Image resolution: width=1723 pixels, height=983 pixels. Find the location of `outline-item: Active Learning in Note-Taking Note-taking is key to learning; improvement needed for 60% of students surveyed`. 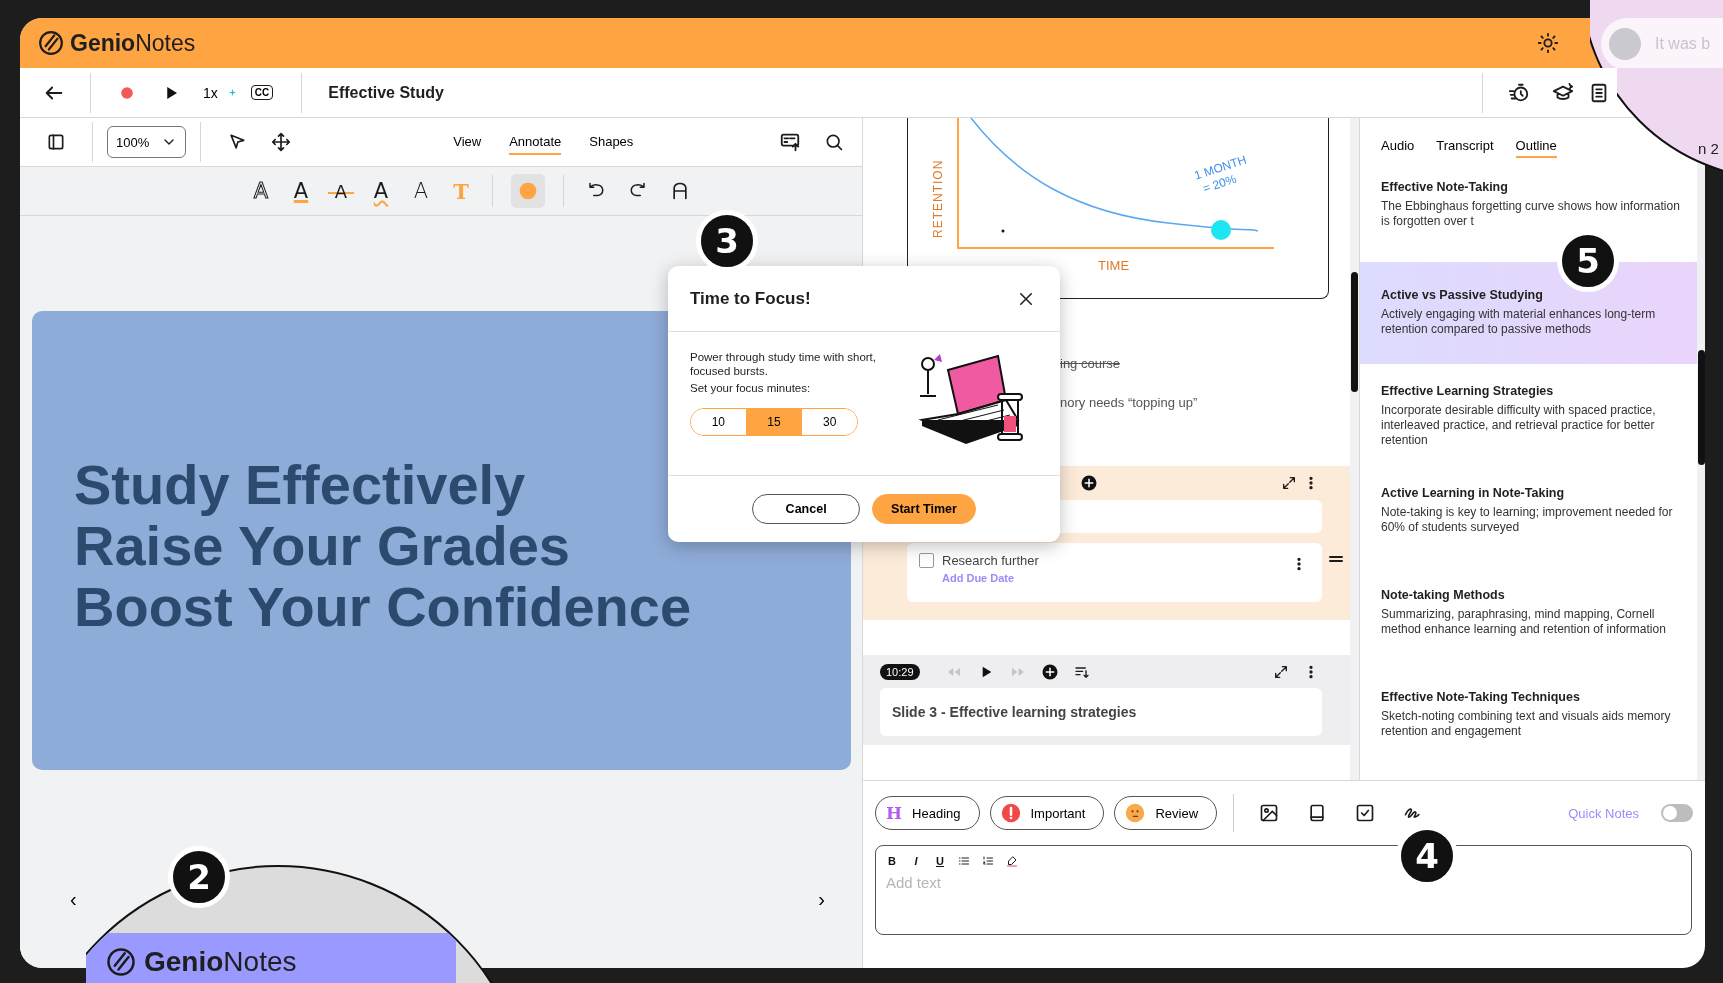

outline-item: Active Learning in Note-Taking Note-taking is key to learning; improvement needed for 60% of students surveyed is located at coordinates (1528, 517).